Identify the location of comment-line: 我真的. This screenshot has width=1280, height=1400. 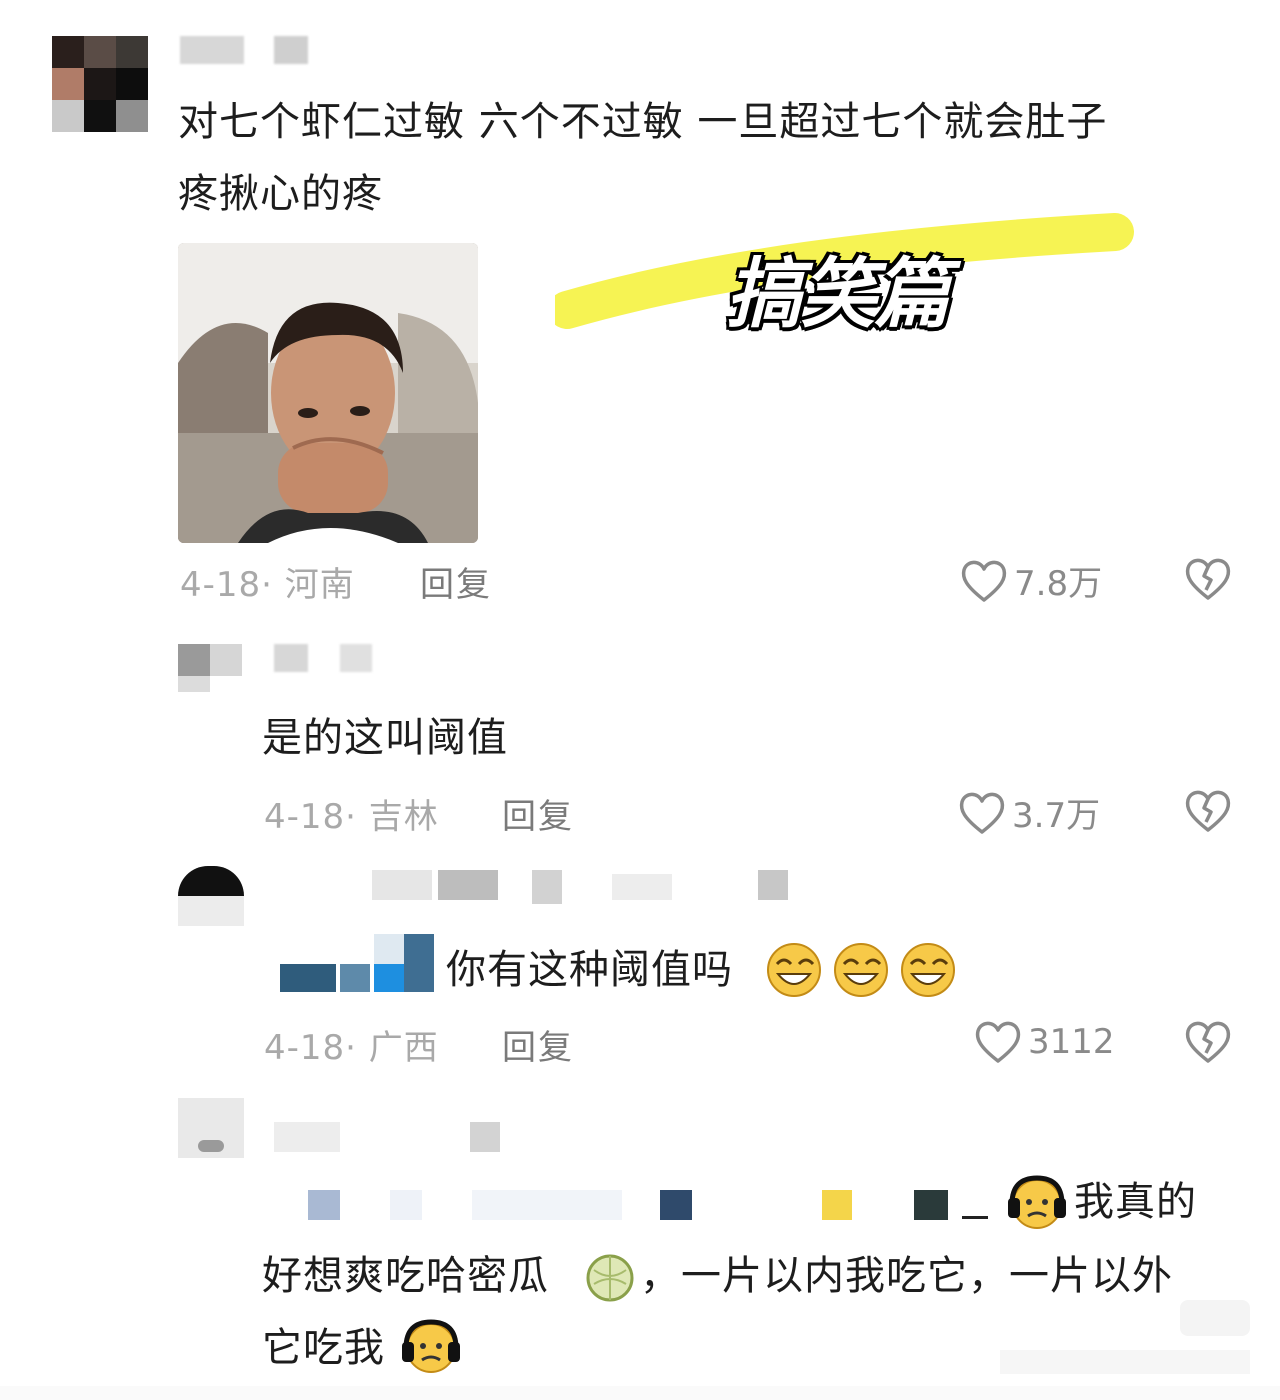
(1135, 1202).